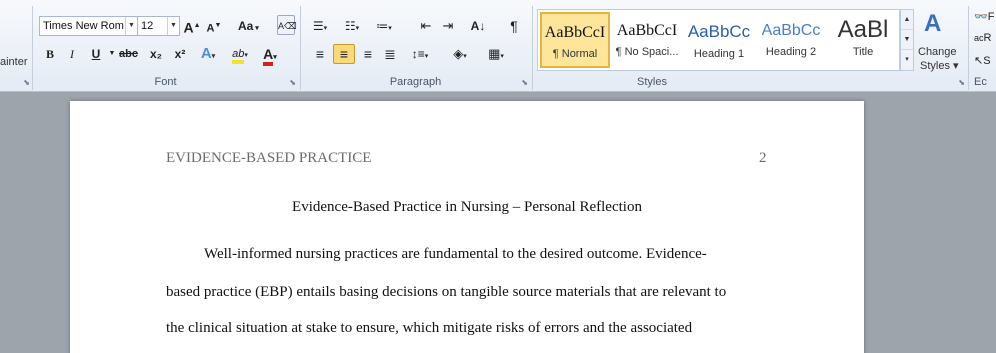  I want to click on font-name-dropdown: Times New Rom ▼, so click(88, 26).